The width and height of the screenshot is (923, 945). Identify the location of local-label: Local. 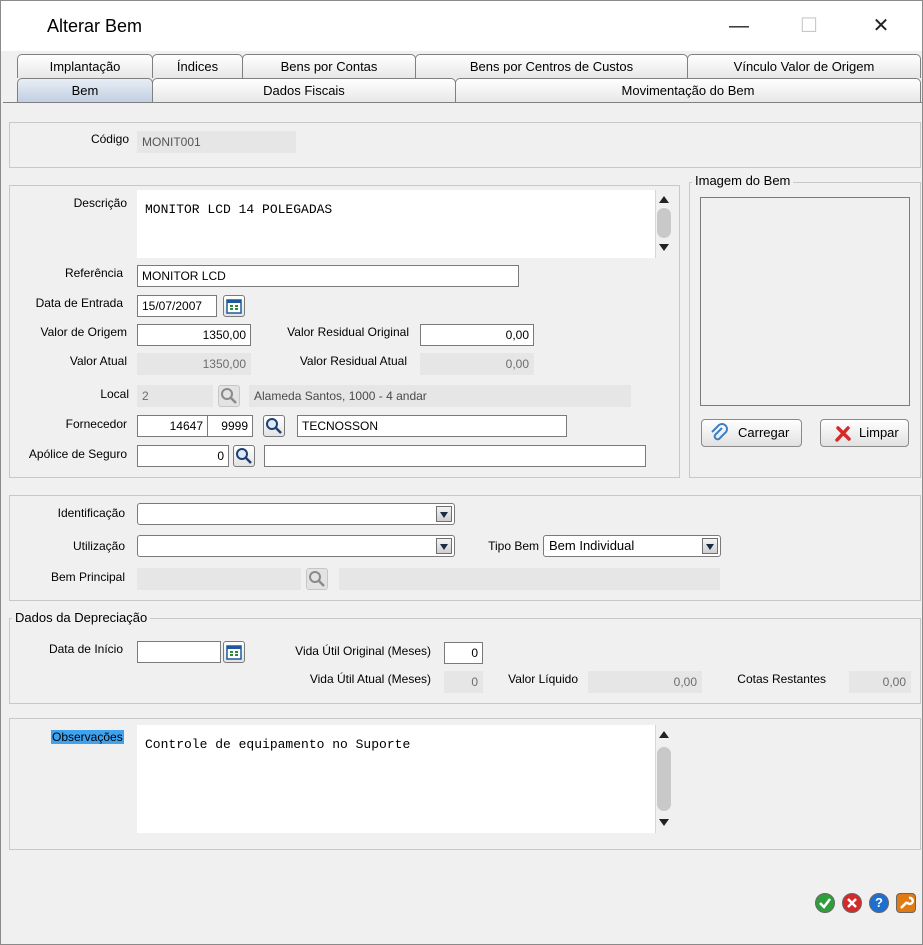
(114, 394).